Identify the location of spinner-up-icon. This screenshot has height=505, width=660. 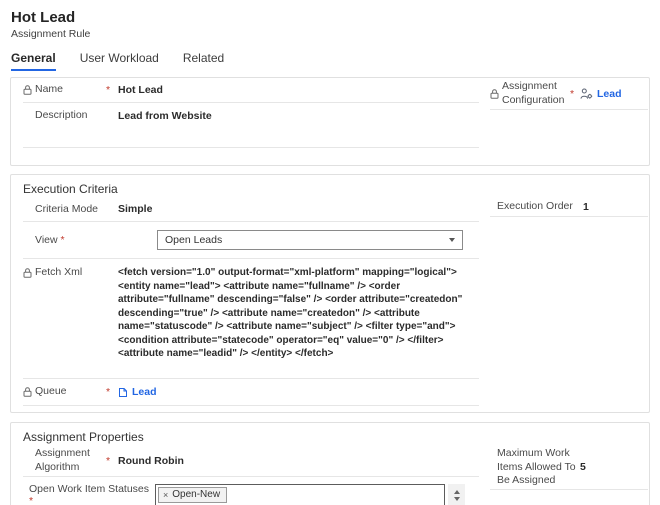
(456, 491).